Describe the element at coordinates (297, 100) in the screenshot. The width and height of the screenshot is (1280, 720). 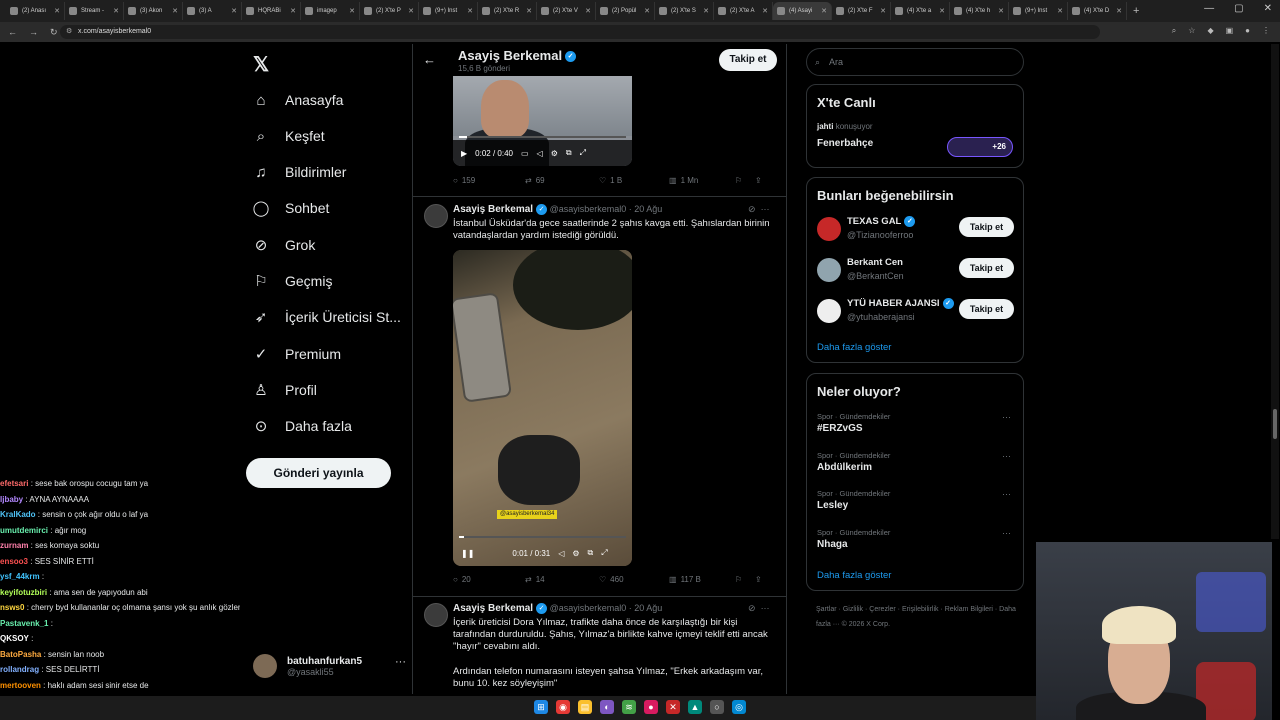
I see `nav-item-1: ⌂ Anasayfa` at that location.